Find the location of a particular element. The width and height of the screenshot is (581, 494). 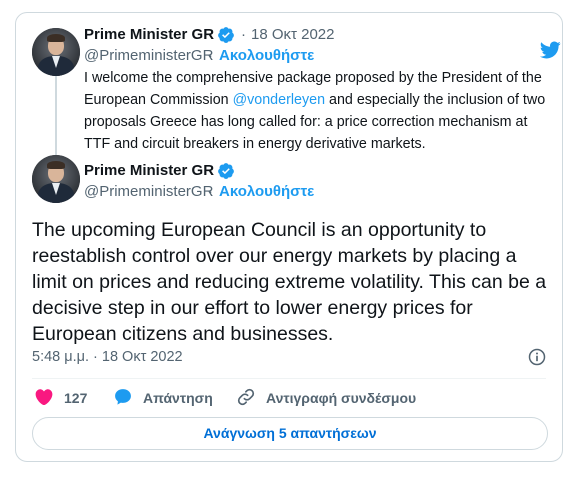

follow-link-quoted: Ακολουθήστε is located at coordinates (266, 56).